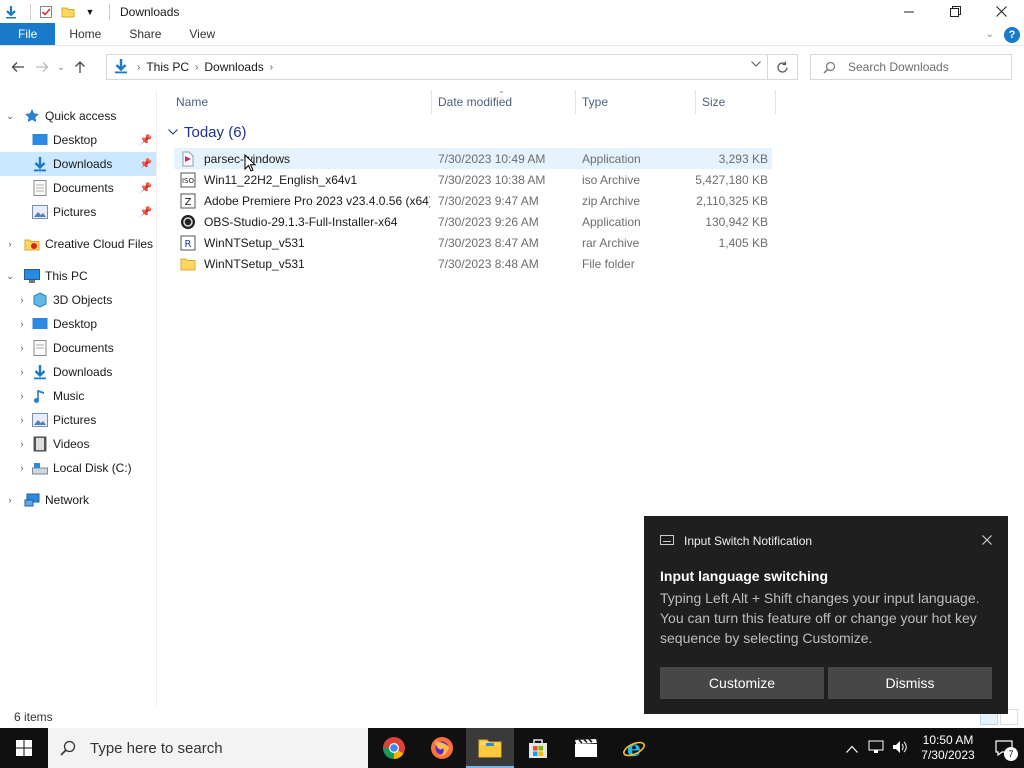 This screenshot has height=768, width=1024. What do you see at coordinates (202, 34) in the screenshot?
I see `tab-view: View` at bounding box center [202, 34].